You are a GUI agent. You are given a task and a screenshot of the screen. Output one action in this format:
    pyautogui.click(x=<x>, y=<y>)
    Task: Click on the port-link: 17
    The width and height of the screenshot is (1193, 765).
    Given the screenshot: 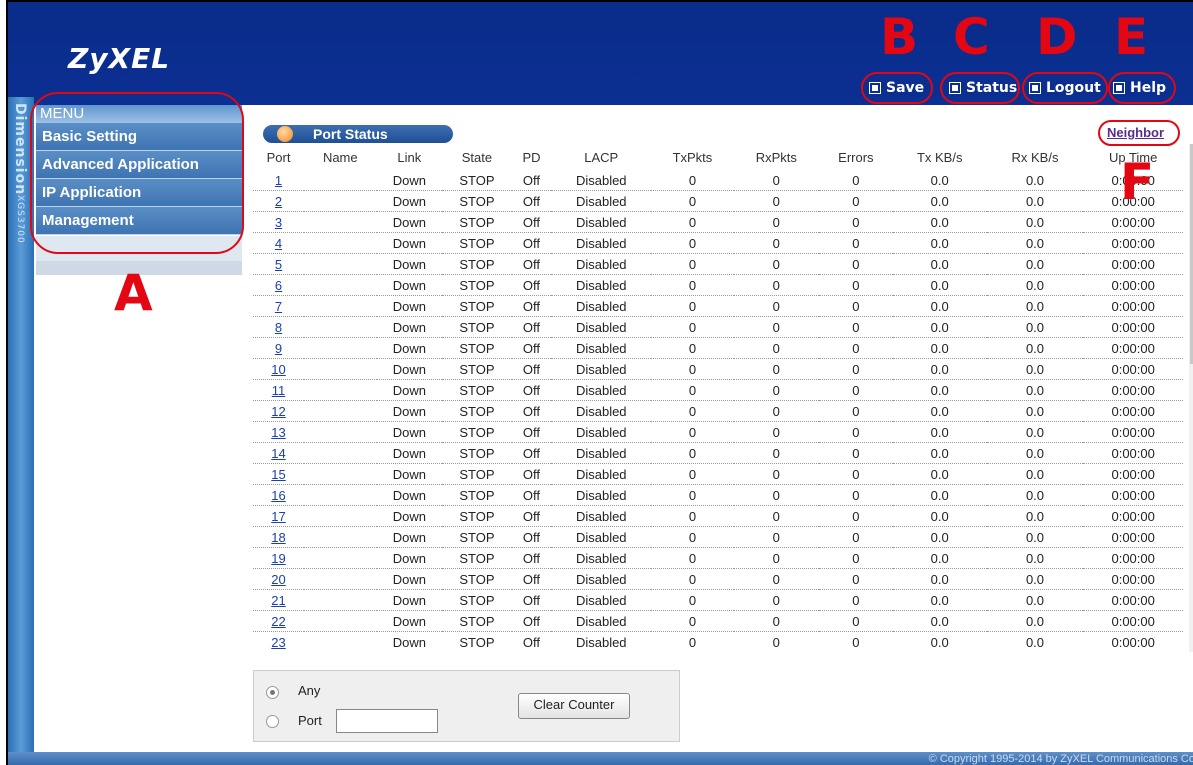 What is the action you would take?
    pyautogui.click(x=278, y=516)
    